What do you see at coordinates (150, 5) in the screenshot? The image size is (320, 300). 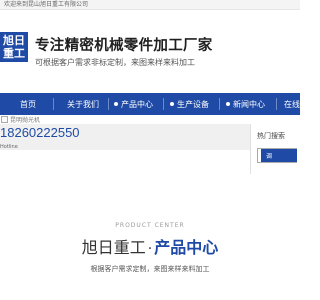 I see `top-bar: 欢迎来到昆山旭日重工有限公司` at bounding box center [150, 5].